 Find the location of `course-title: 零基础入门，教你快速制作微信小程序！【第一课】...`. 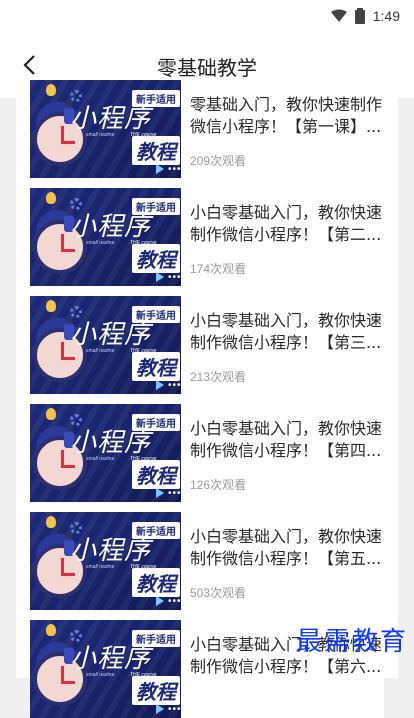

course-title: 零基础入门，教你快速制作微信小程序！【第一课】... is located at coordinates (286, 115).